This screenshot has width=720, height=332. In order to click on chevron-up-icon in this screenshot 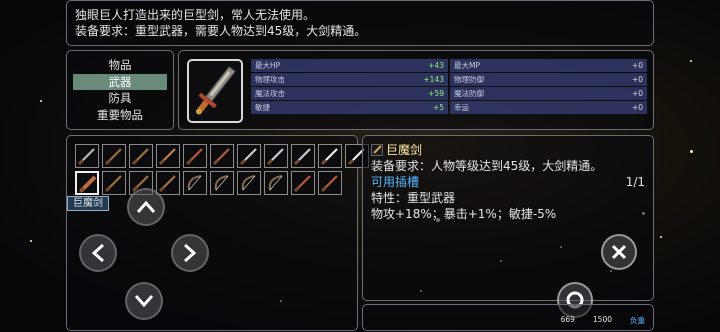, I will do `click(146, 206)`.